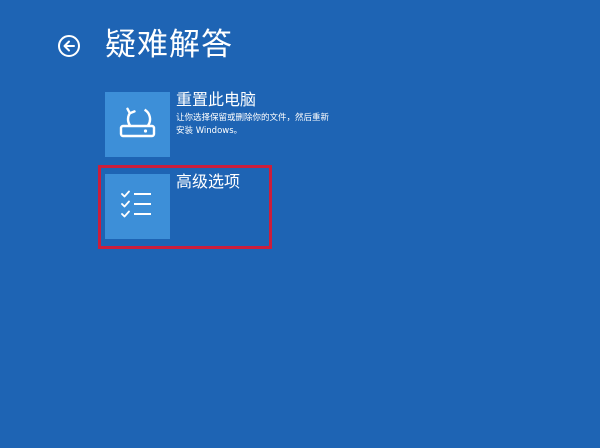 Image resolution: width=600 pixels, height=448 pixels. Describe the element at coordinates (253, 124) in the screenshot. I see `option-description: 让你选择保留或删除你的文件，然后重新安装 Windows。` at that location.